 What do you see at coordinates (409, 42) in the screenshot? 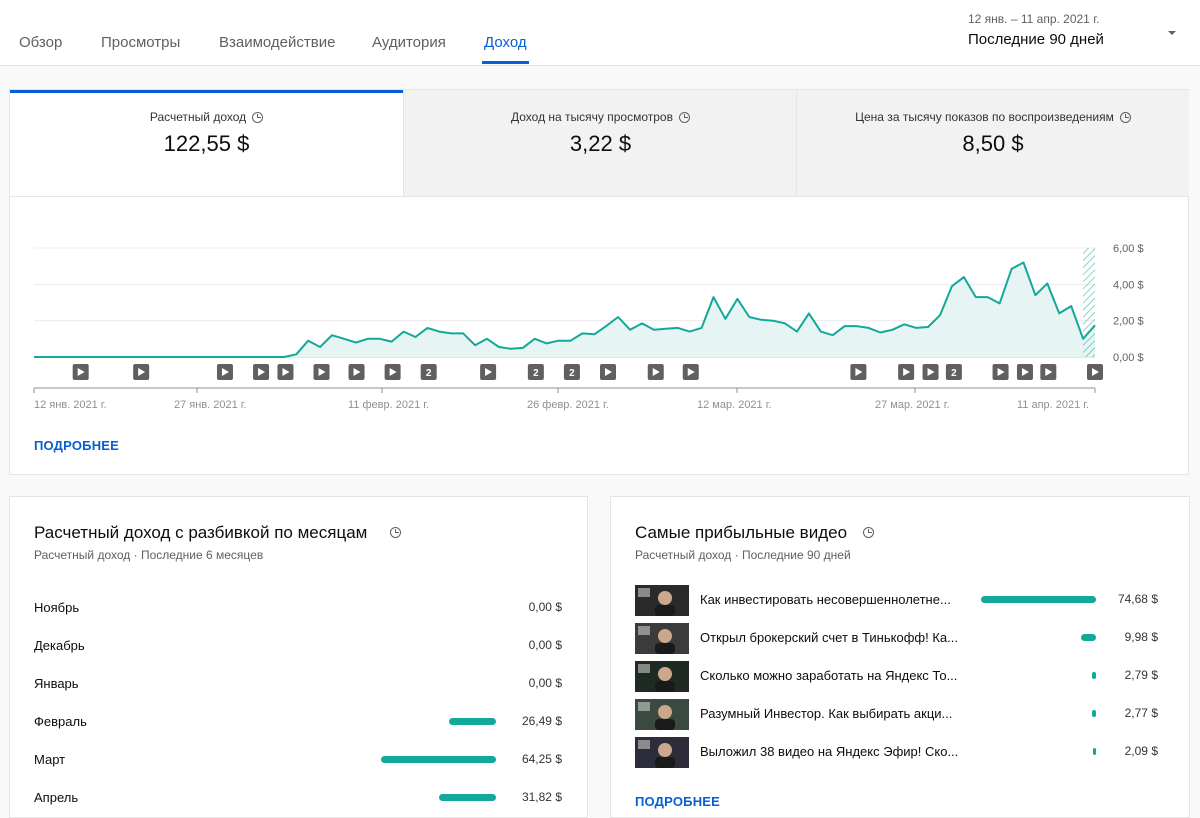
I see `tab-audience: Аудитория` at bounding box center [409, 42].